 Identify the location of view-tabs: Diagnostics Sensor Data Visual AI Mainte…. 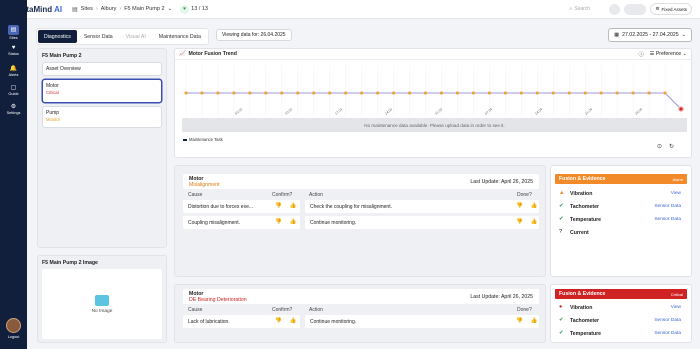
(122, 36).